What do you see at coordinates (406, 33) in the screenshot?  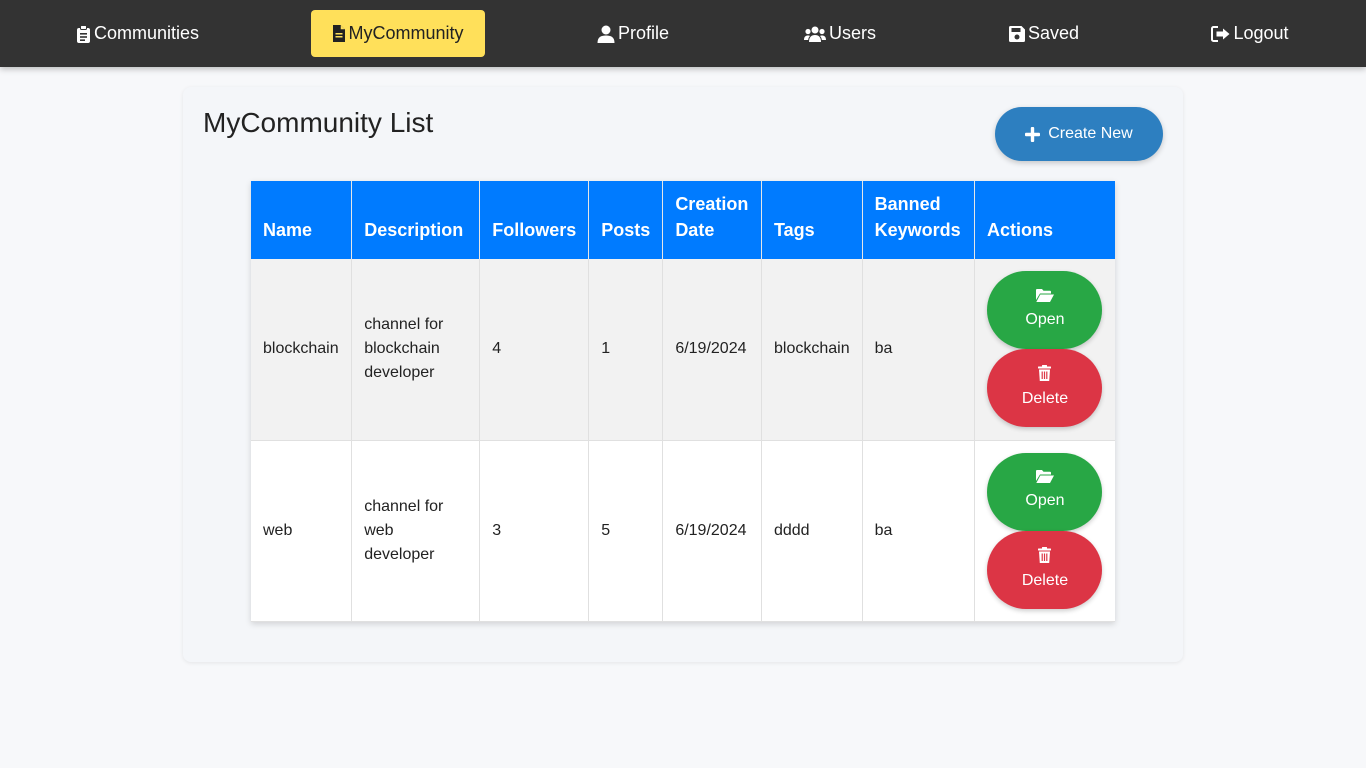 I see `nav-mycommunity-label: MyCommunity` at bounding box center [406, 33].